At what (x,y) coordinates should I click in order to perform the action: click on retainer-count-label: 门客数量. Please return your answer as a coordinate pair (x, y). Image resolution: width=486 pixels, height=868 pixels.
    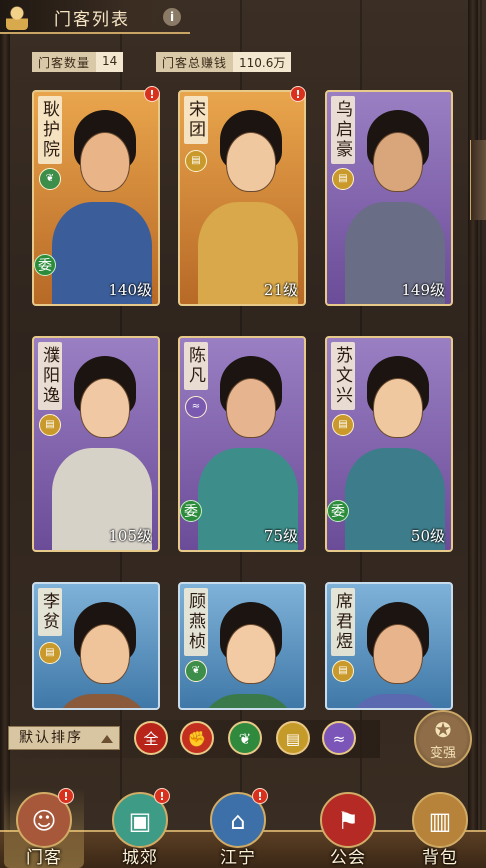
    Looking at the image, I should click on (64, 62).